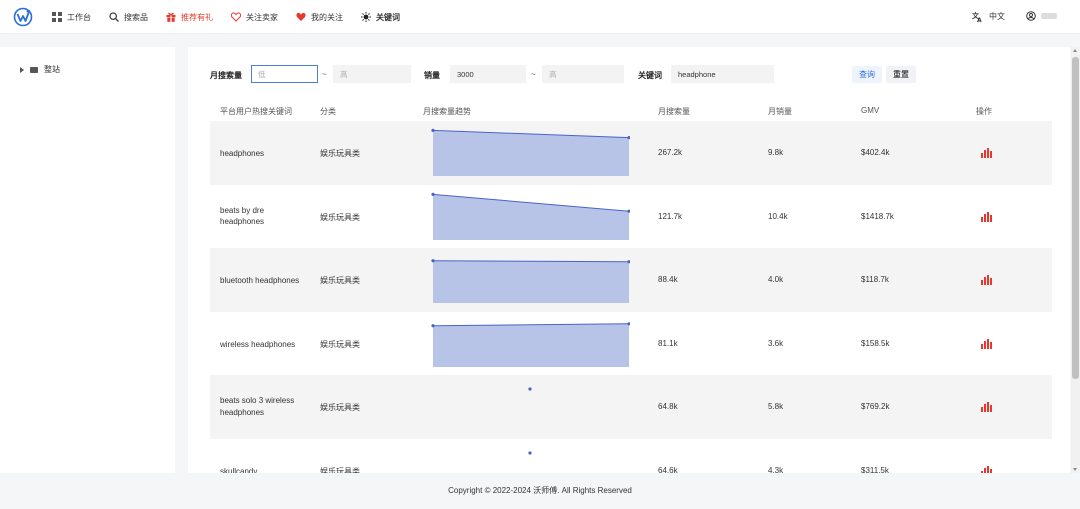 The height and width of the screenshot is (509, 1080). I want to click on header-action: 操作, so click(984, 111).